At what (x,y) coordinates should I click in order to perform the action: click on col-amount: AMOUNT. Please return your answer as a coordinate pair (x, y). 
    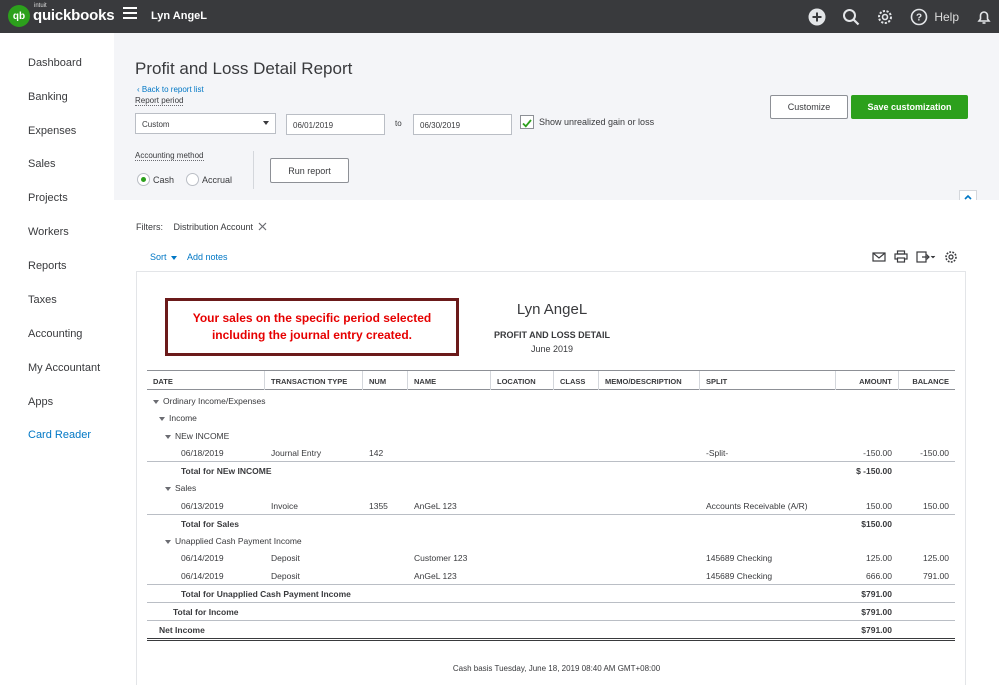
    Looking at the image, I should click on (875, 381).